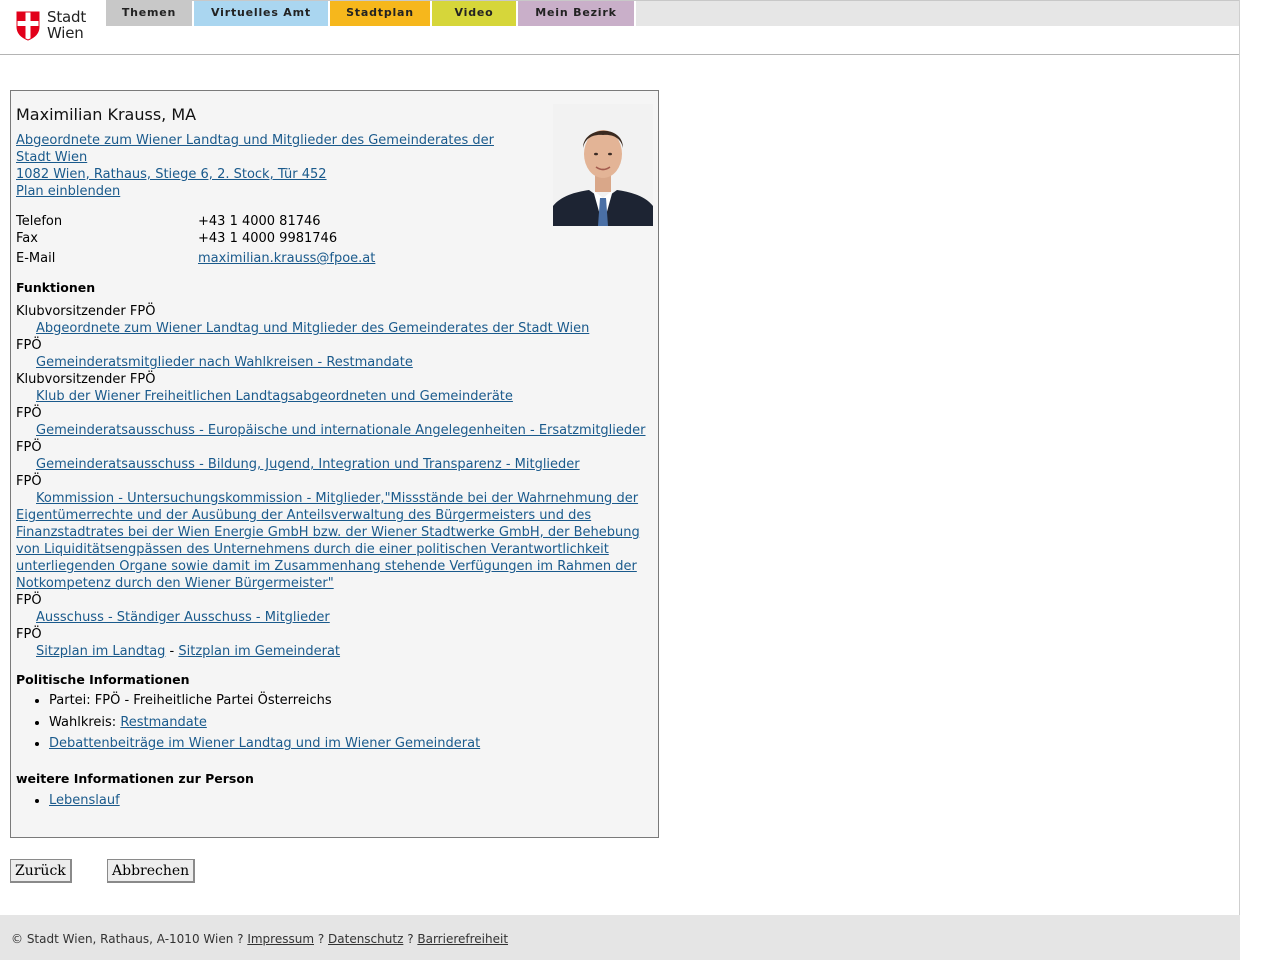  What do you see at coordinates (577, 13) in the screenshot?
I see `nav-tab-mein-bezirk: Mein Bezirk` at bounding box center [577, 13].